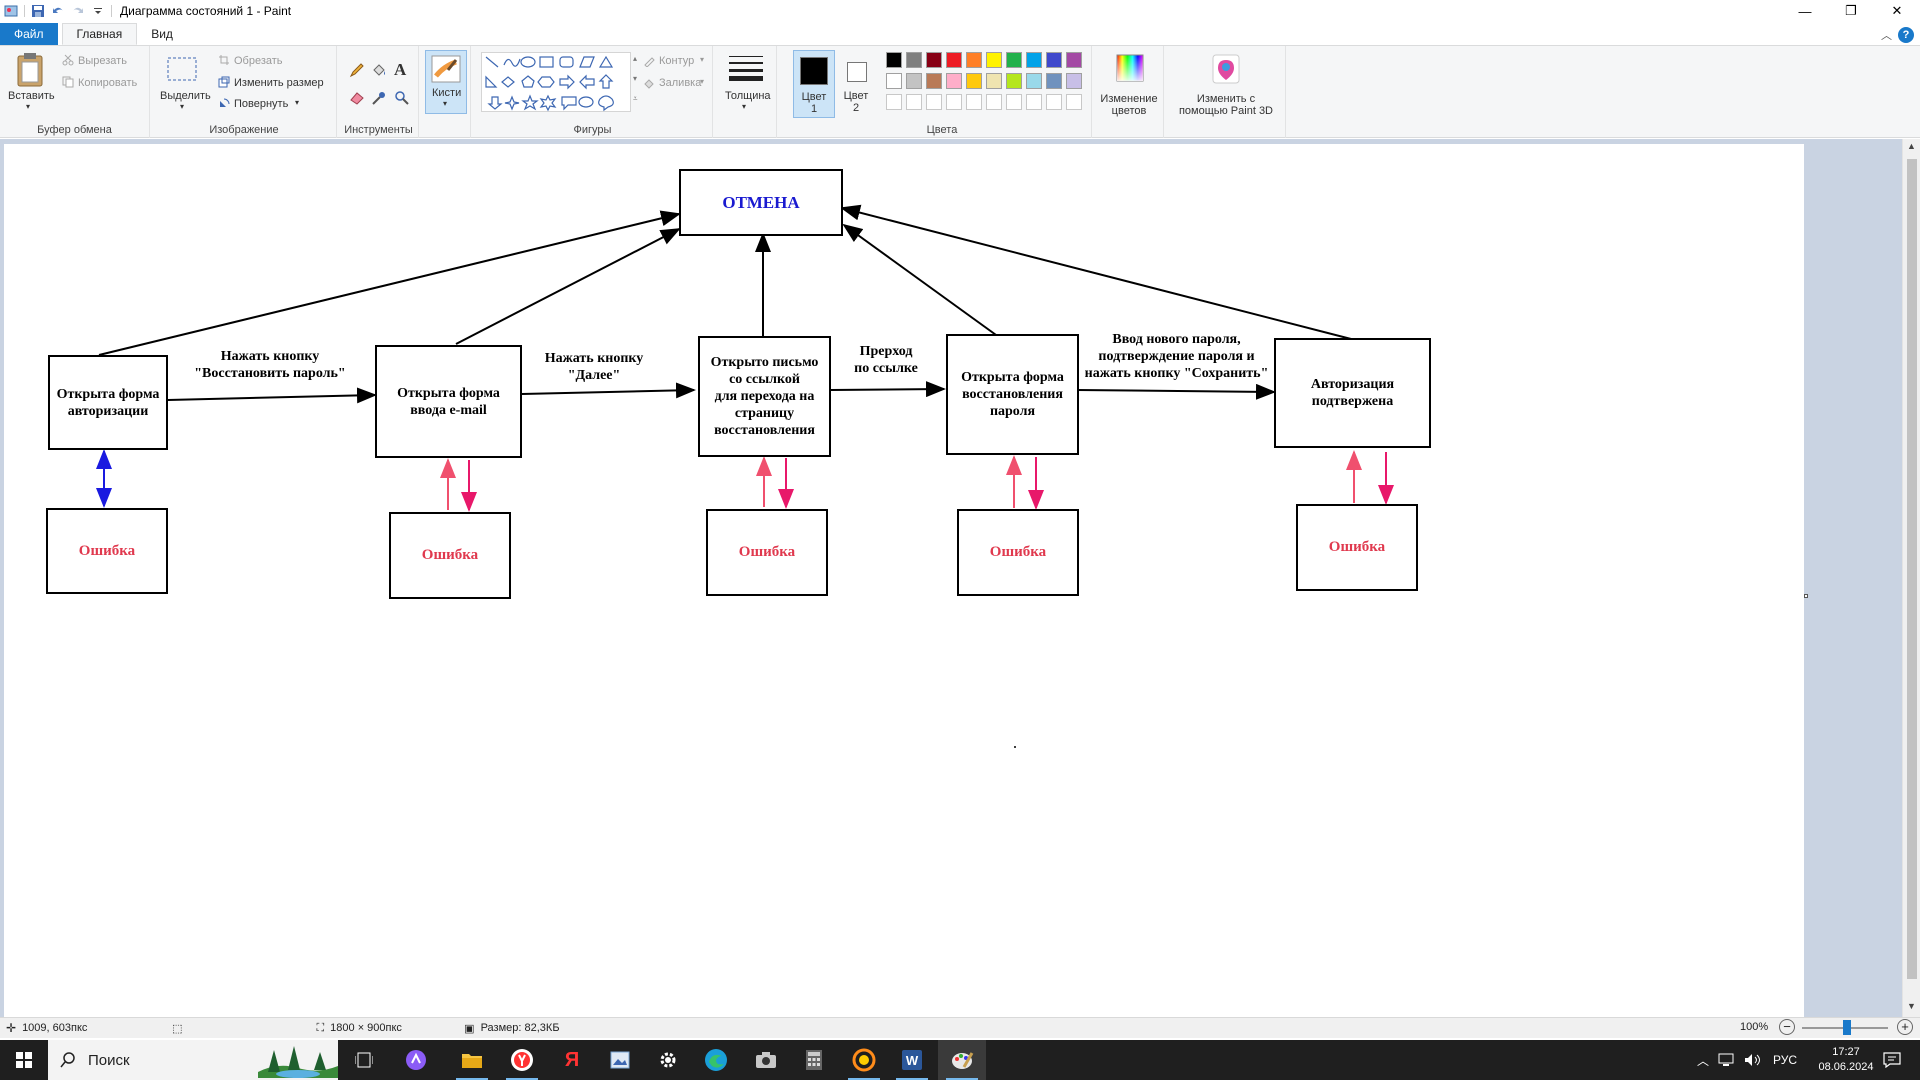  I want to click on edge-button, so click(716, 1060).